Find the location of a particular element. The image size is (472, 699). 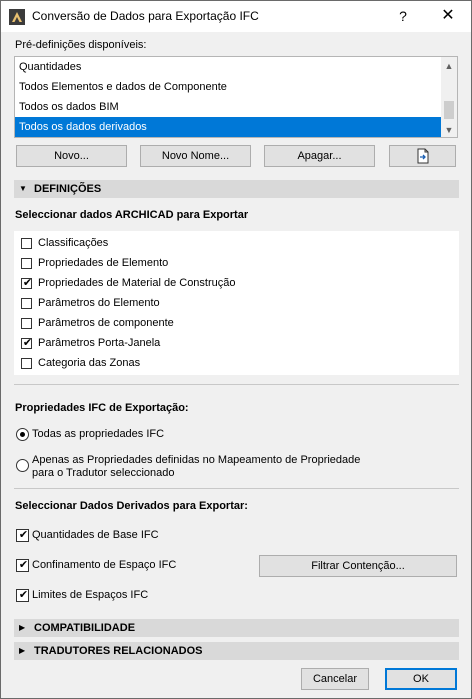

preset-item: Todos os dados BIM is located at coordinates (228, 107).